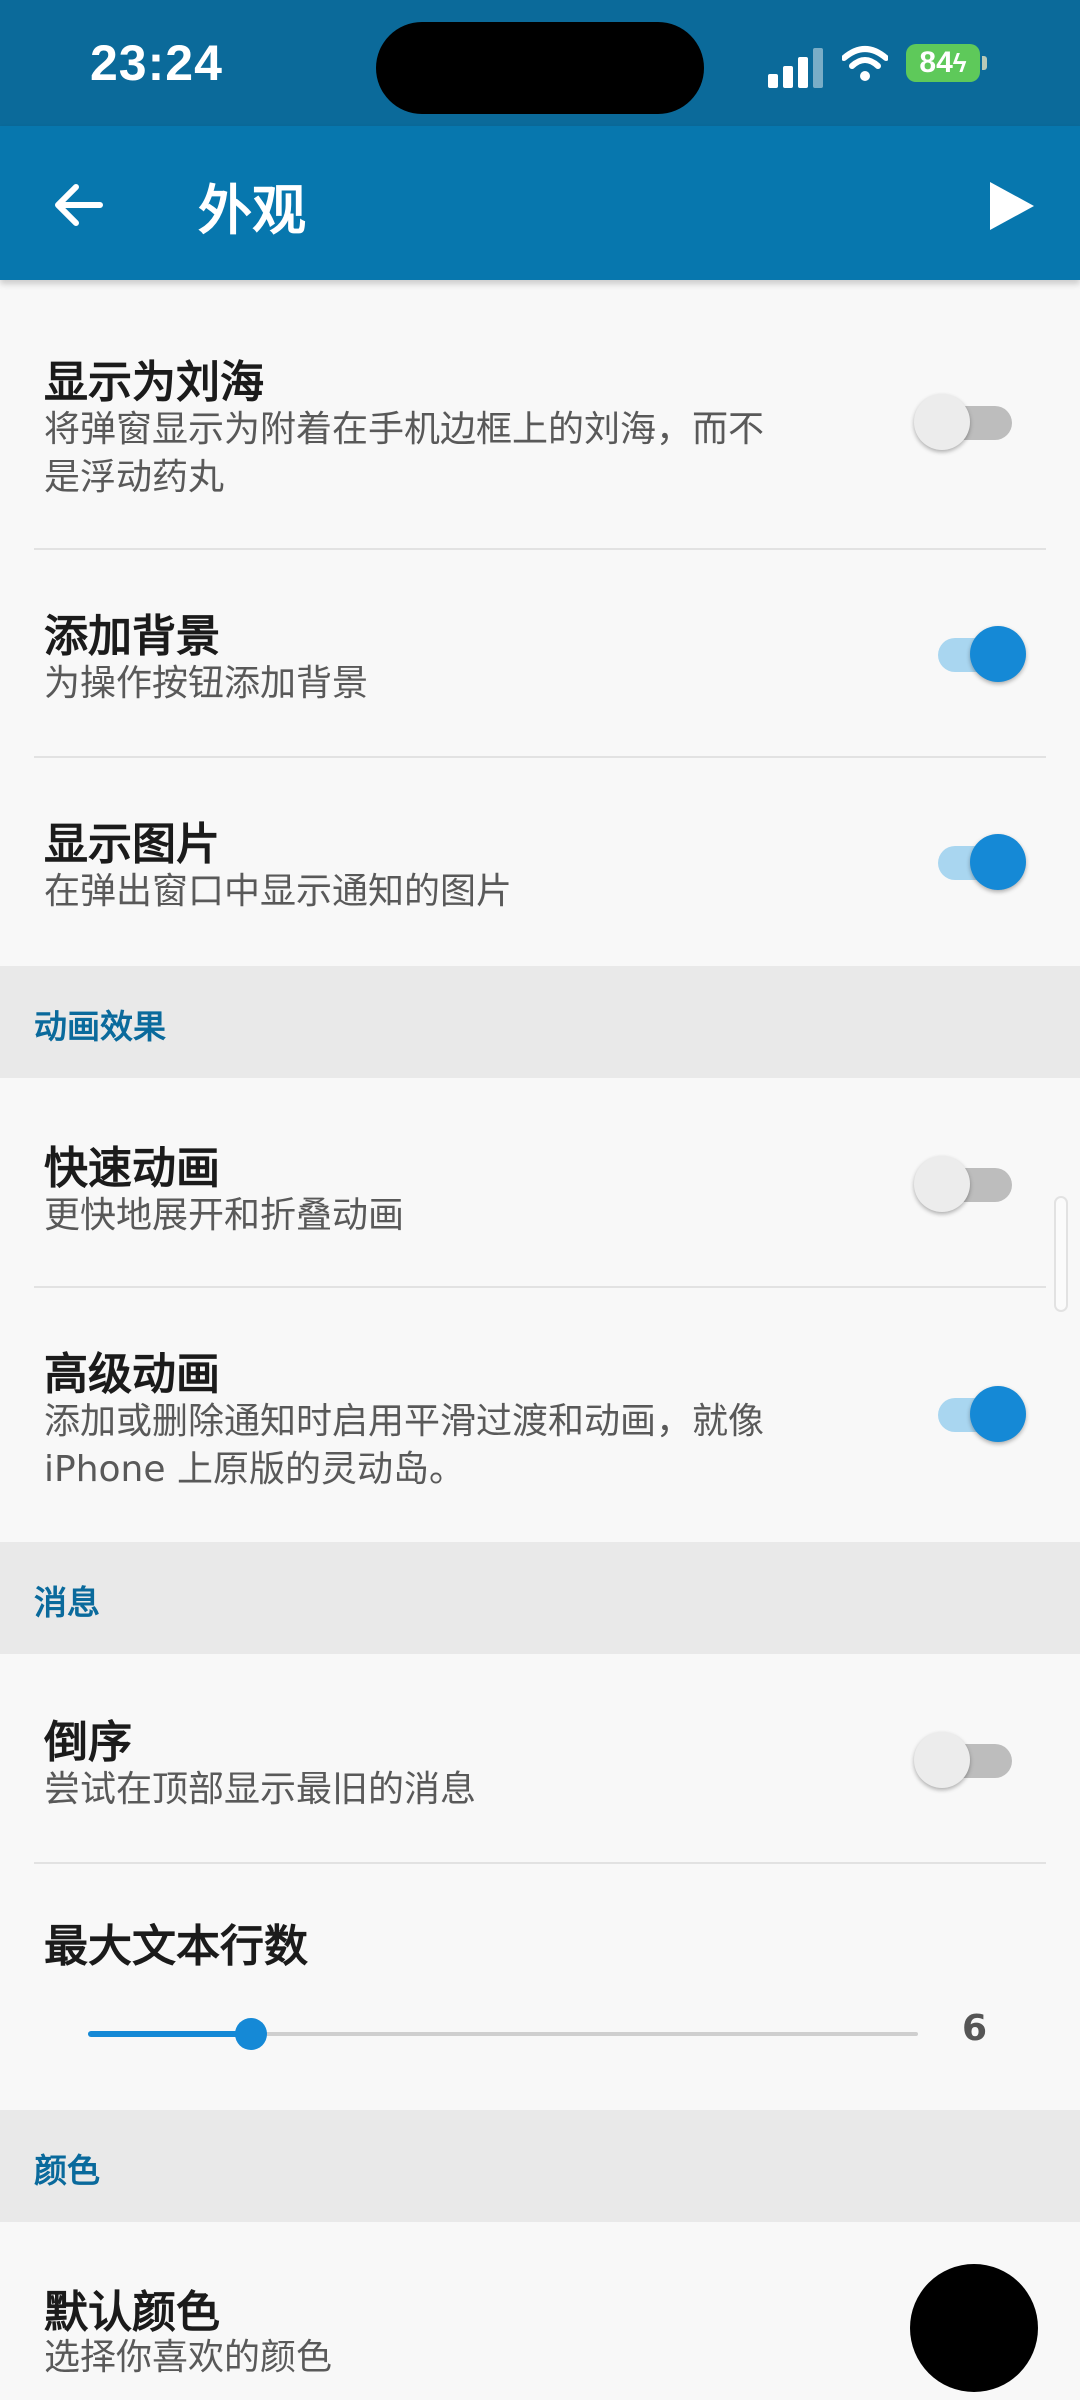  What do you see at coordinates (206, 683) in the screenshot?
I see `setting-subtitle: 为操作按钮添加背景` at bounding box center [206, 683].